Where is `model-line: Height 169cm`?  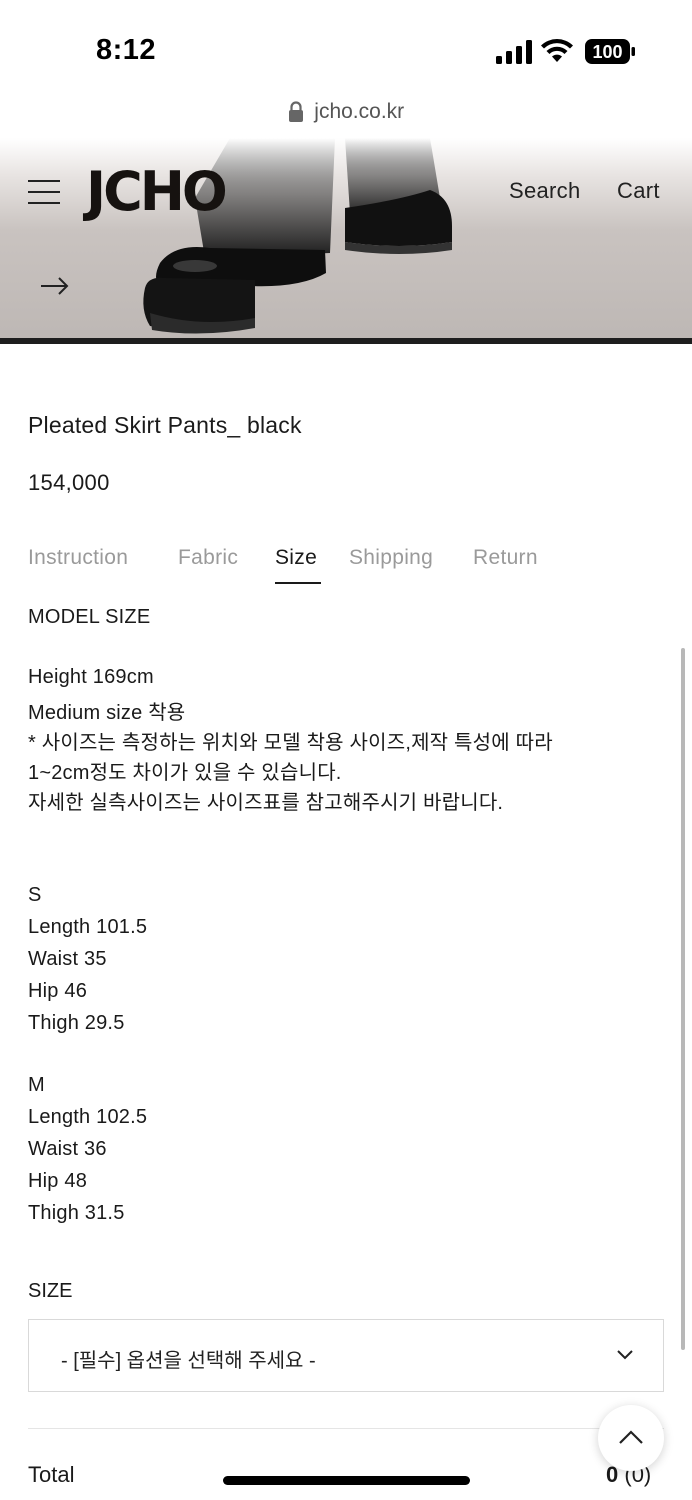
model-line: Height 169cm is located at coordinates (91, 677).